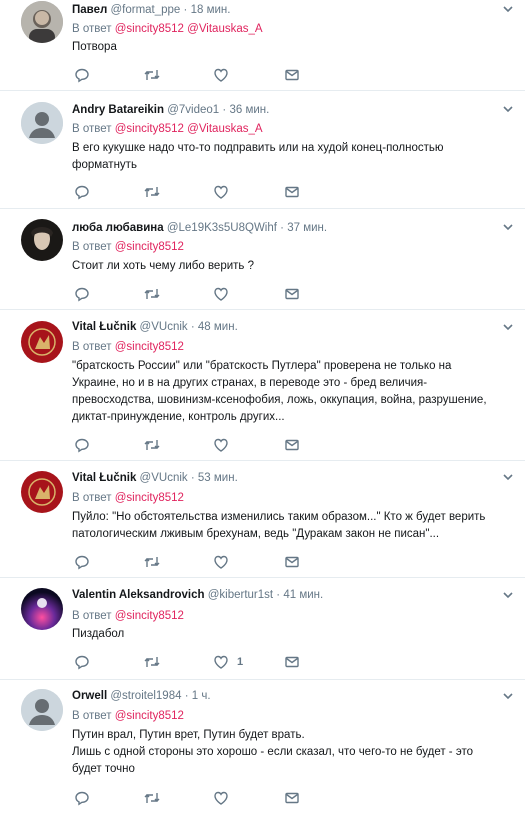  Describe the element at coordinates (218, 327) in the screenshot. I see `timestamp: 48 мин.` at that location.